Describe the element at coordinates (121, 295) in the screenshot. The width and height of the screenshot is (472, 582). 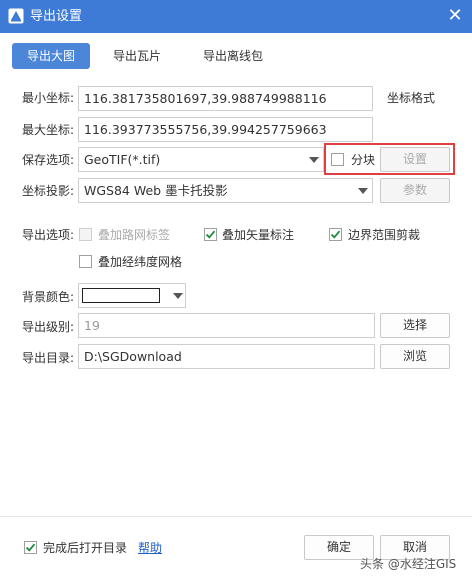
I see `color-swatch` at that location.